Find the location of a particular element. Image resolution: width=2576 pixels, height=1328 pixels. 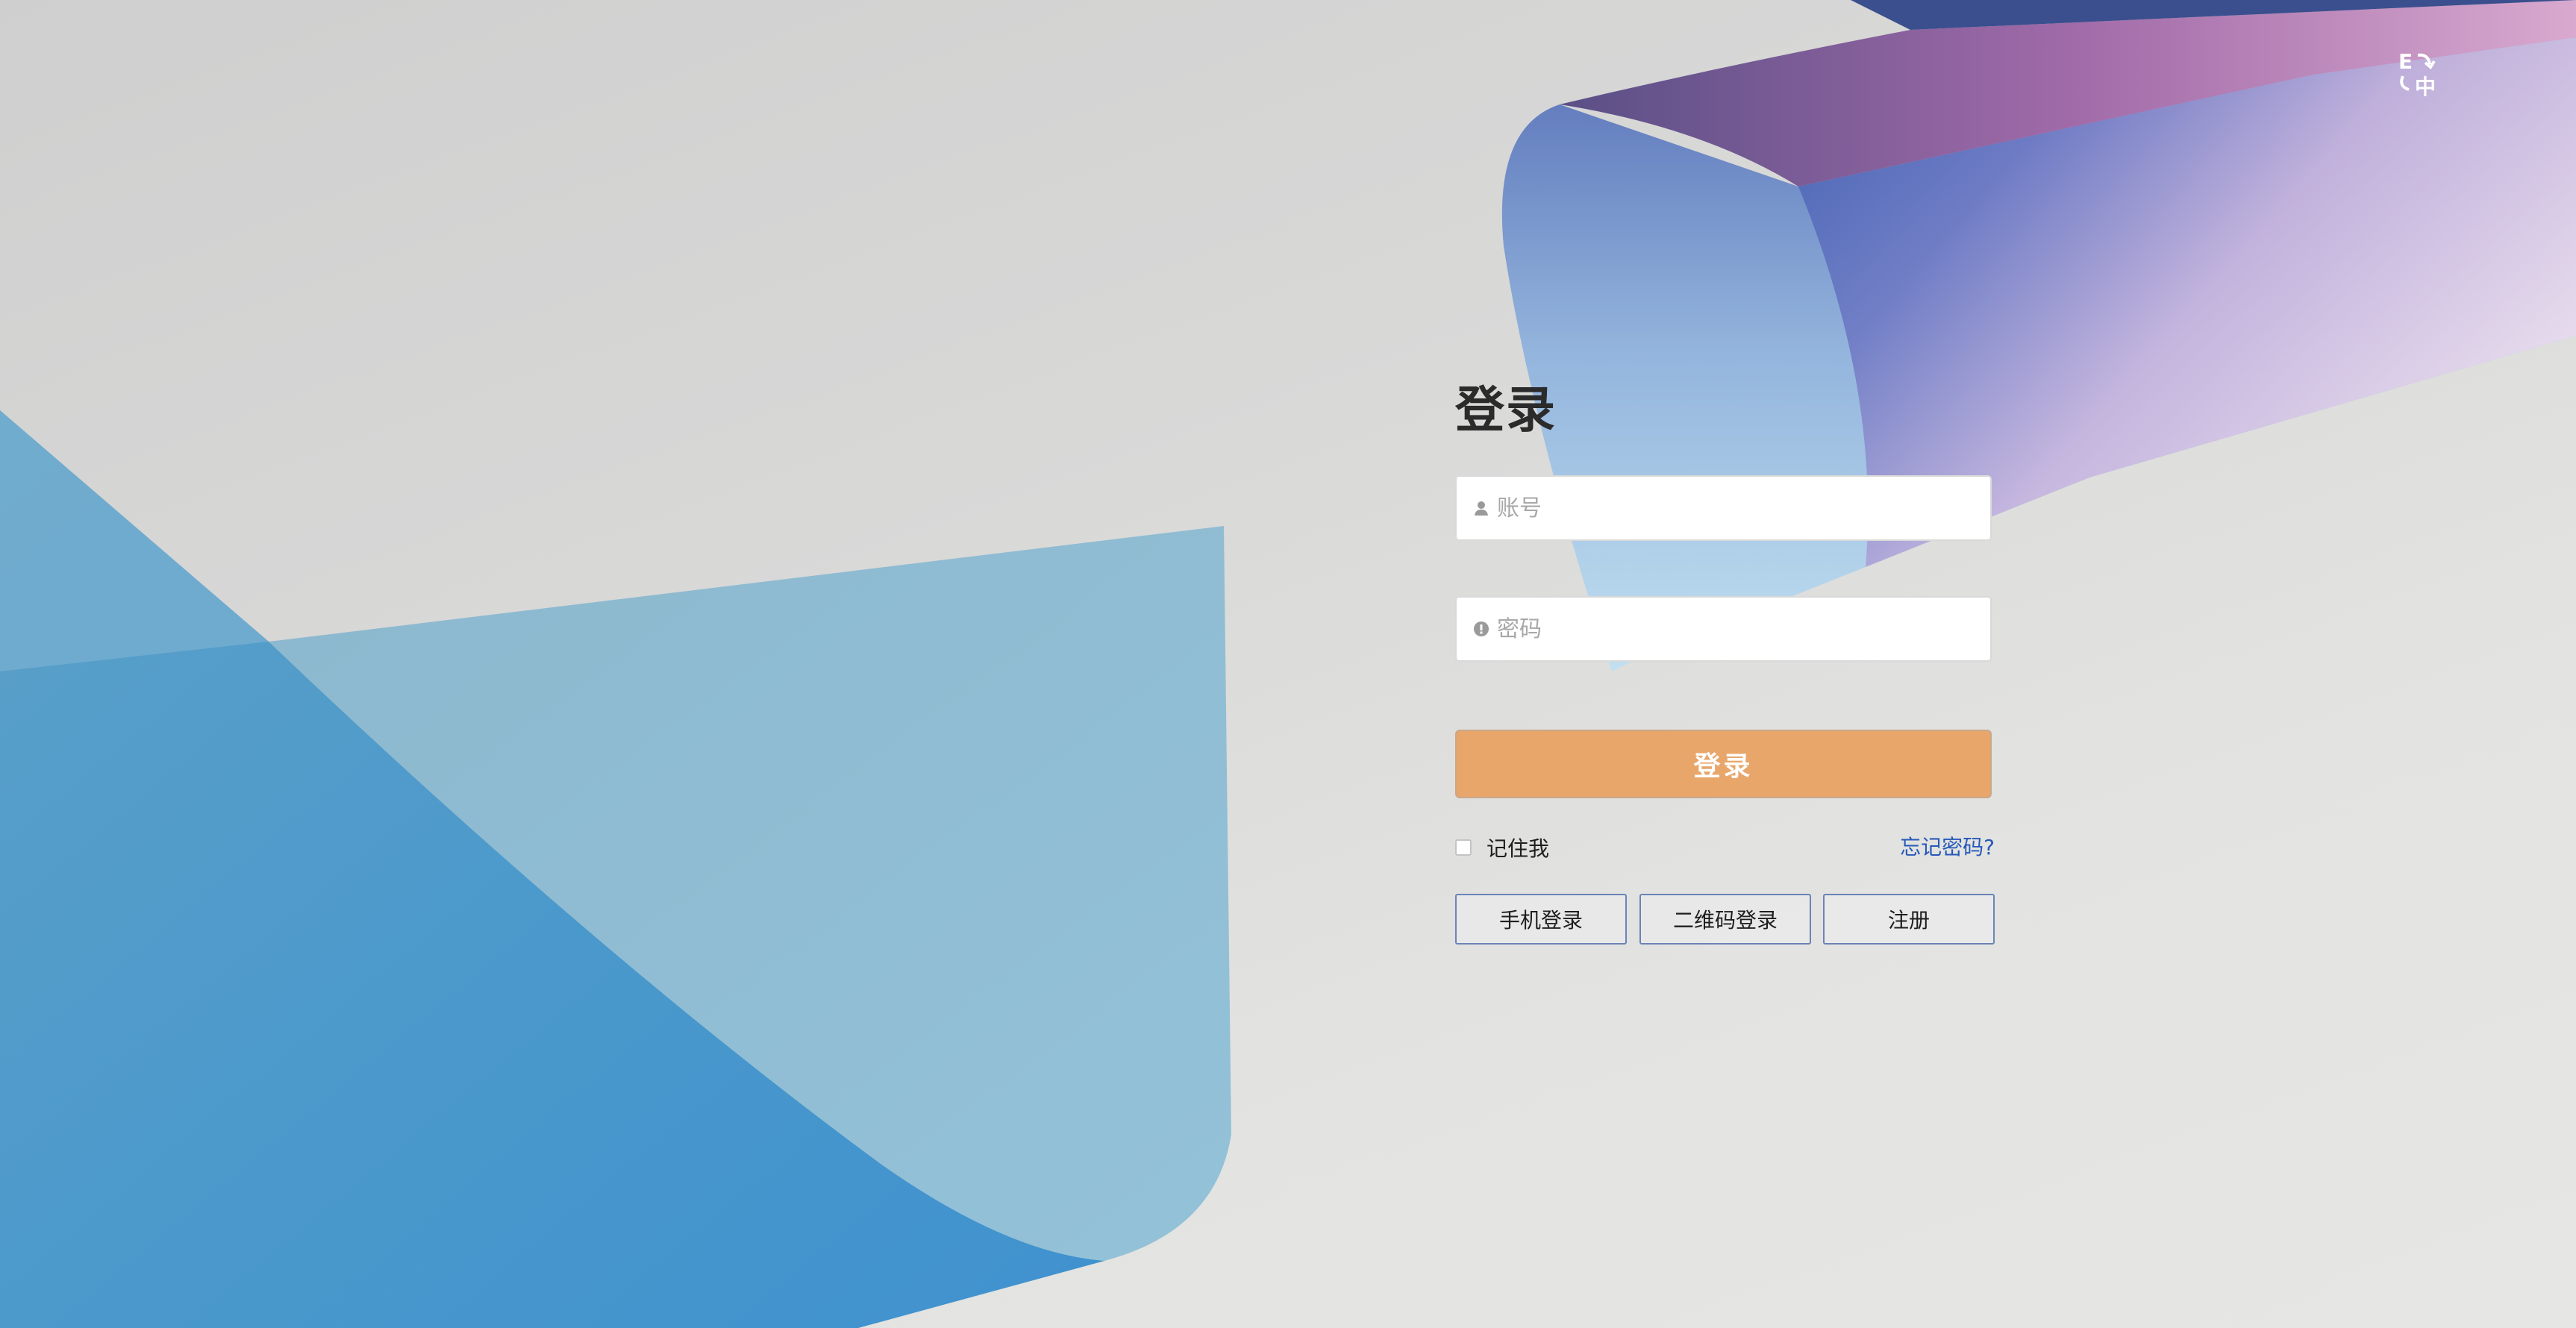

lock-icon is located at coordinates (1481, 628).